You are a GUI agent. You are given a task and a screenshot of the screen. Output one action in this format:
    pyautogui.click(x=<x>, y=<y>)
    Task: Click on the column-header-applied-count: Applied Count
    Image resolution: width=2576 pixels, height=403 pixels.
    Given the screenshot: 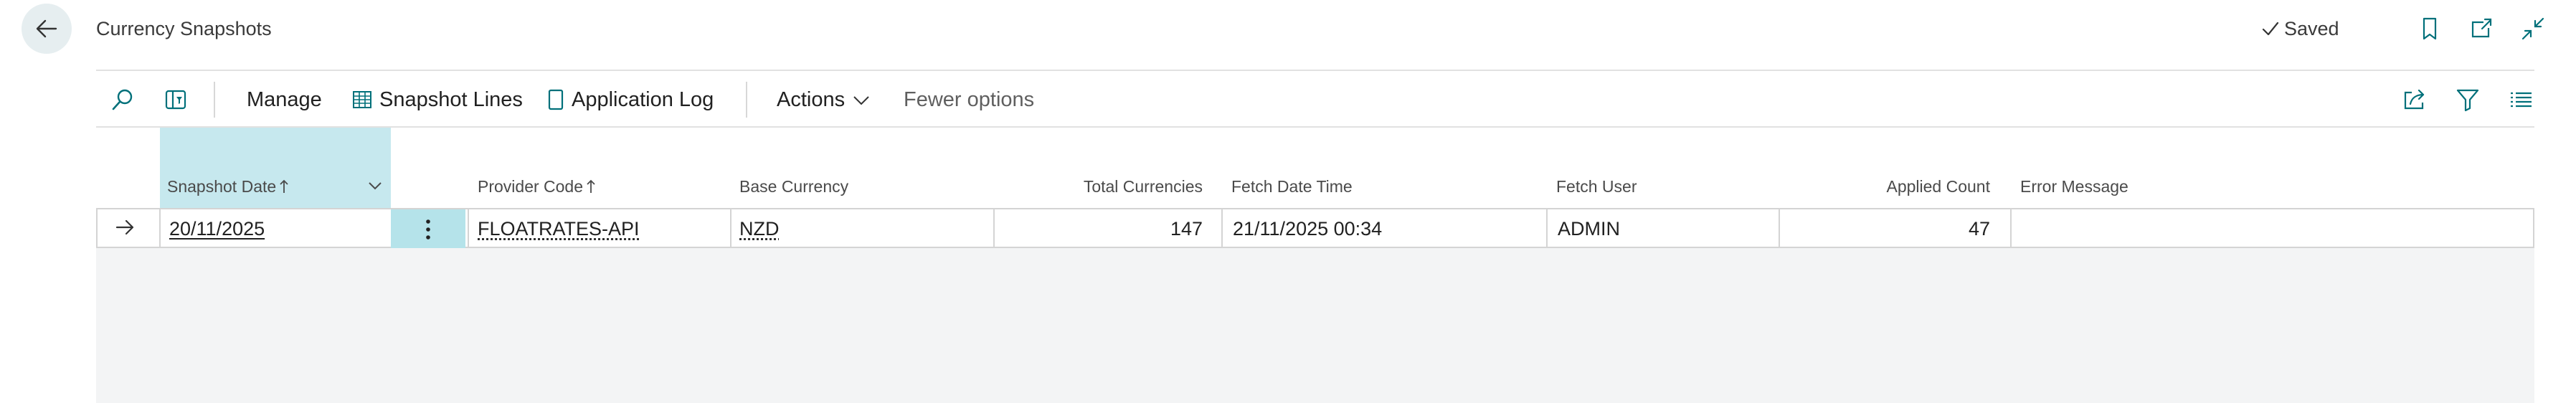 What is the action you would take?
    pyautogui.click(x=1899, y=186)
    